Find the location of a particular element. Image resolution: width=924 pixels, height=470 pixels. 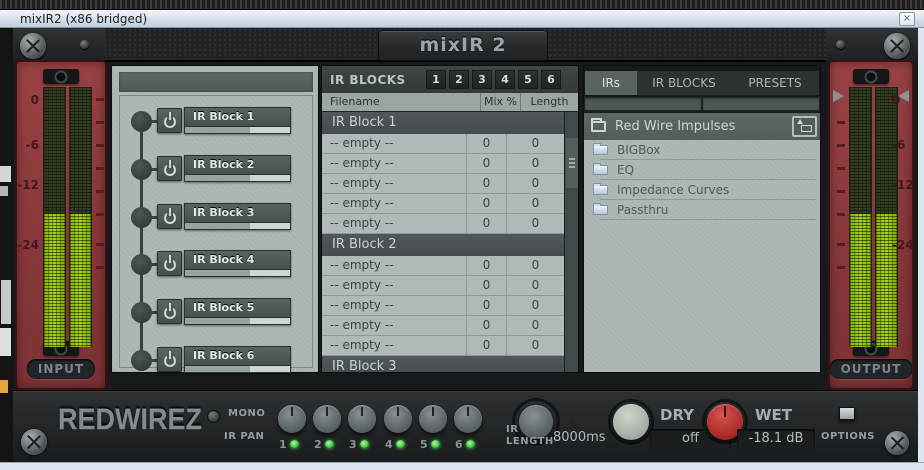

tree-item-bigbox: BIGBox is located at coordinates (702, 150).